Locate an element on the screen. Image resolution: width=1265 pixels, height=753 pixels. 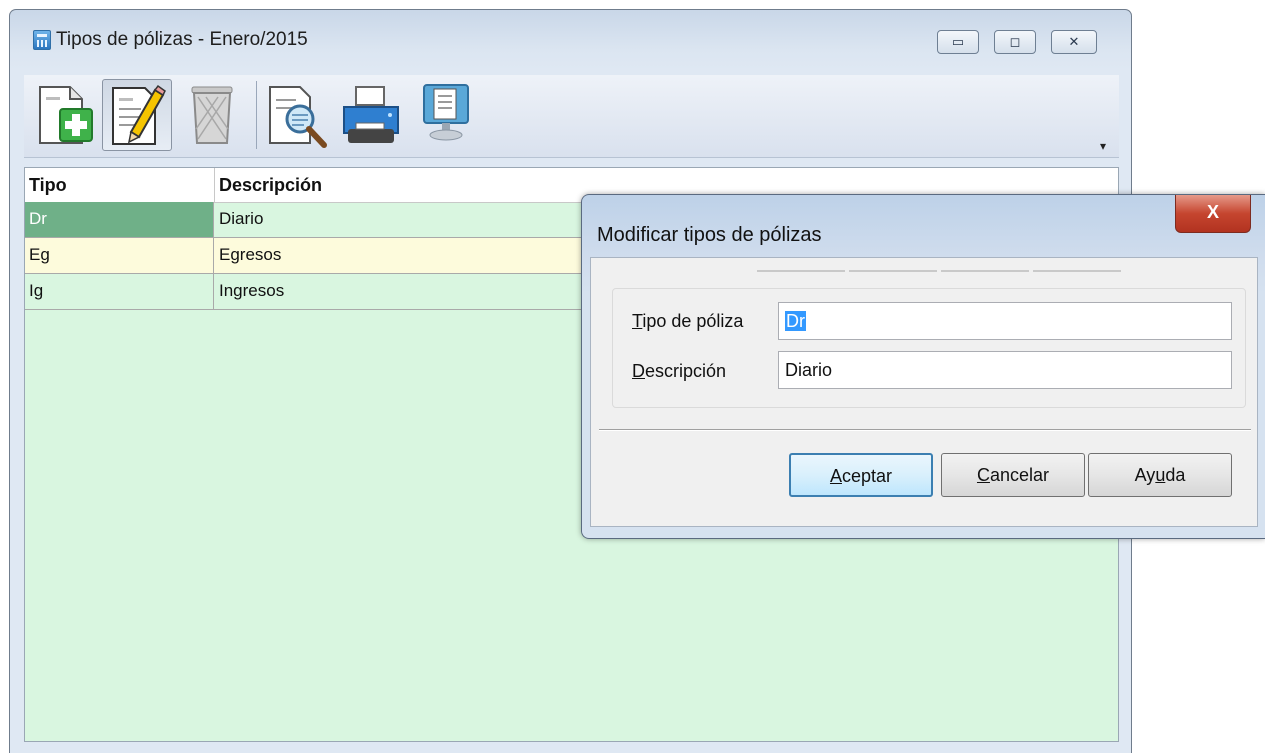
cell-tipo: Eg is located at coordinates (119, 255).